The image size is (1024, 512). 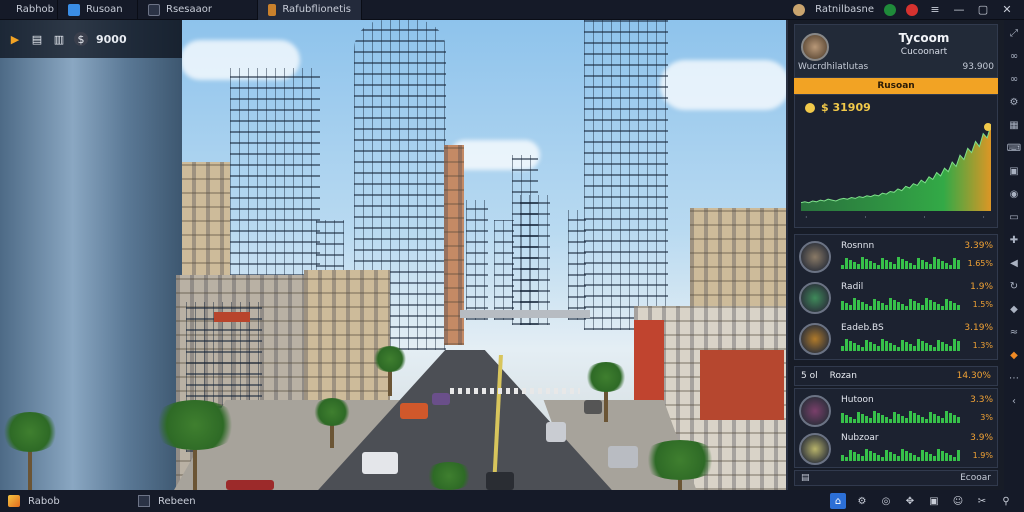 I want to click on bottom-tab-label: Rabob, so click(x=44, y=501).